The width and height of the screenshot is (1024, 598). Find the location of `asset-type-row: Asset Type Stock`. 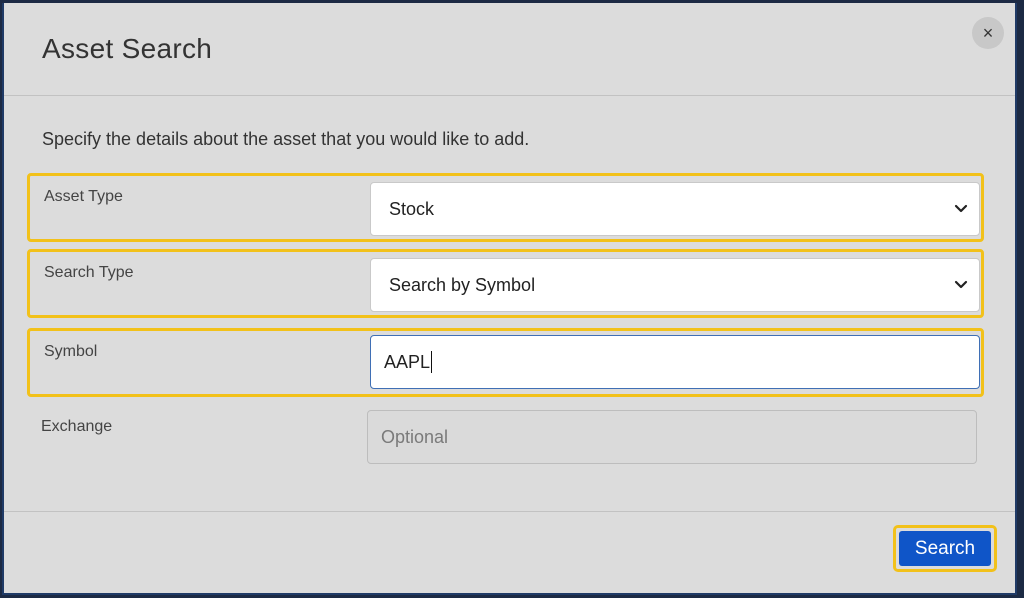

asset-type-row: Asset Type Stock is located at coordinates (505, 207).